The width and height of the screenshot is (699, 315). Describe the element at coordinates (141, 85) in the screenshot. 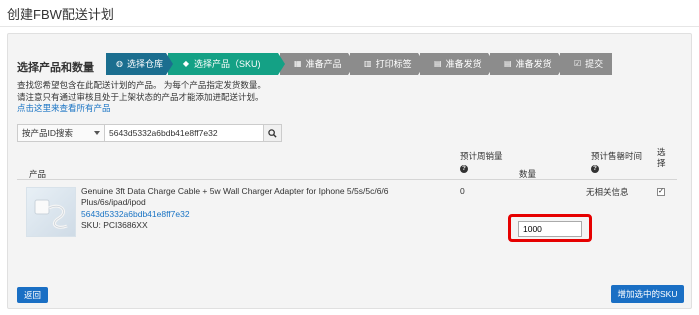

I see `description-line: 查找您希望包含在此配送计划的产品。 为每个产品指定发货数量。` at that location.